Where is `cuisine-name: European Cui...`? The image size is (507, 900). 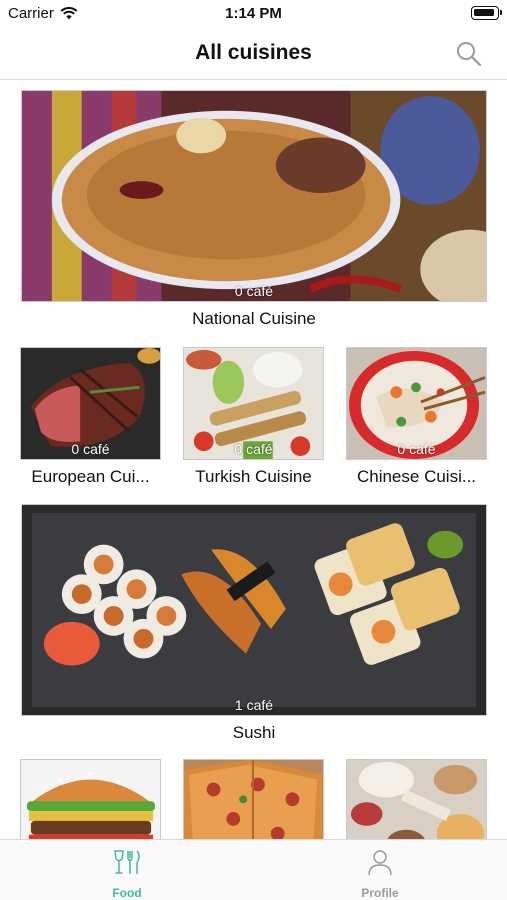
cuisine-name: European Cui... is located at coordinates (90, 476).